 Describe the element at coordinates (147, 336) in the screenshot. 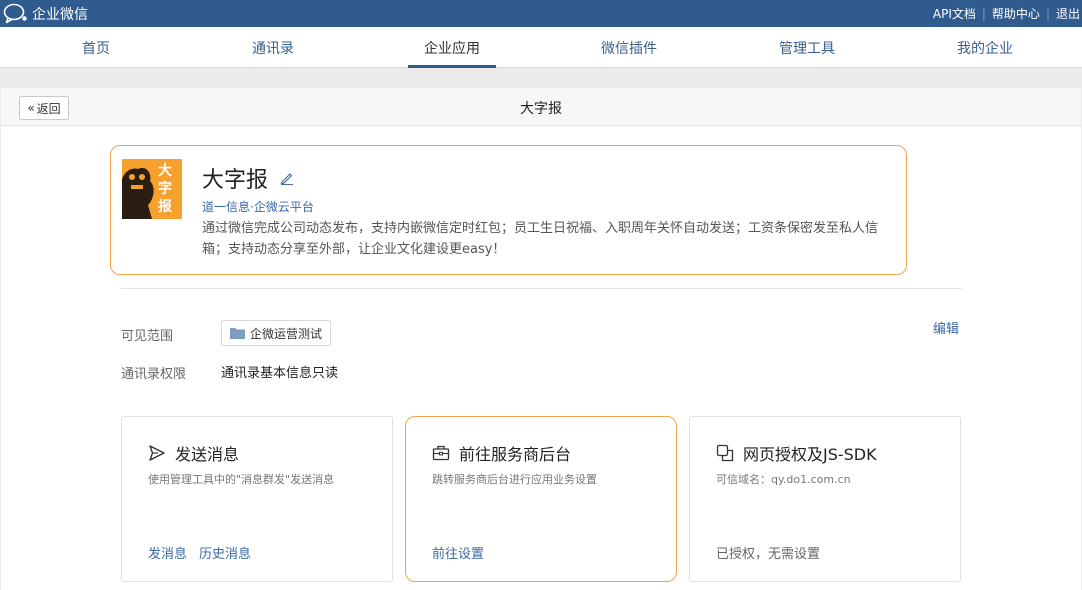

I see `visible-scope-label: 可见范围` at that location.